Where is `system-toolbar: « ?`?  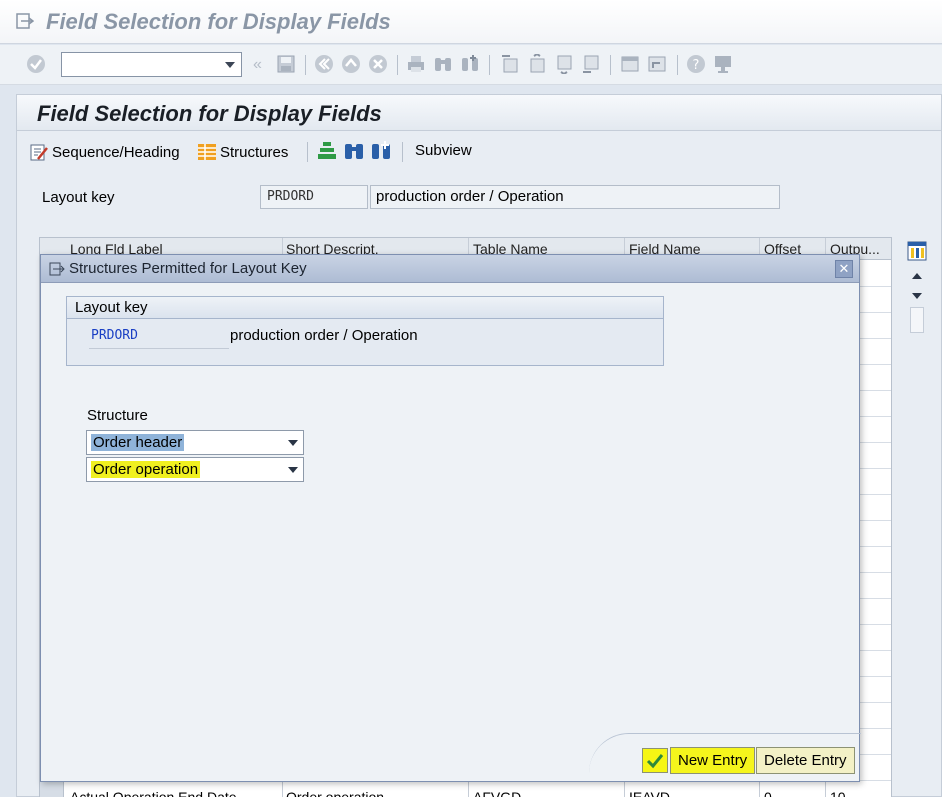 system-toolbar: « ? is located at coordinates (471, 65).